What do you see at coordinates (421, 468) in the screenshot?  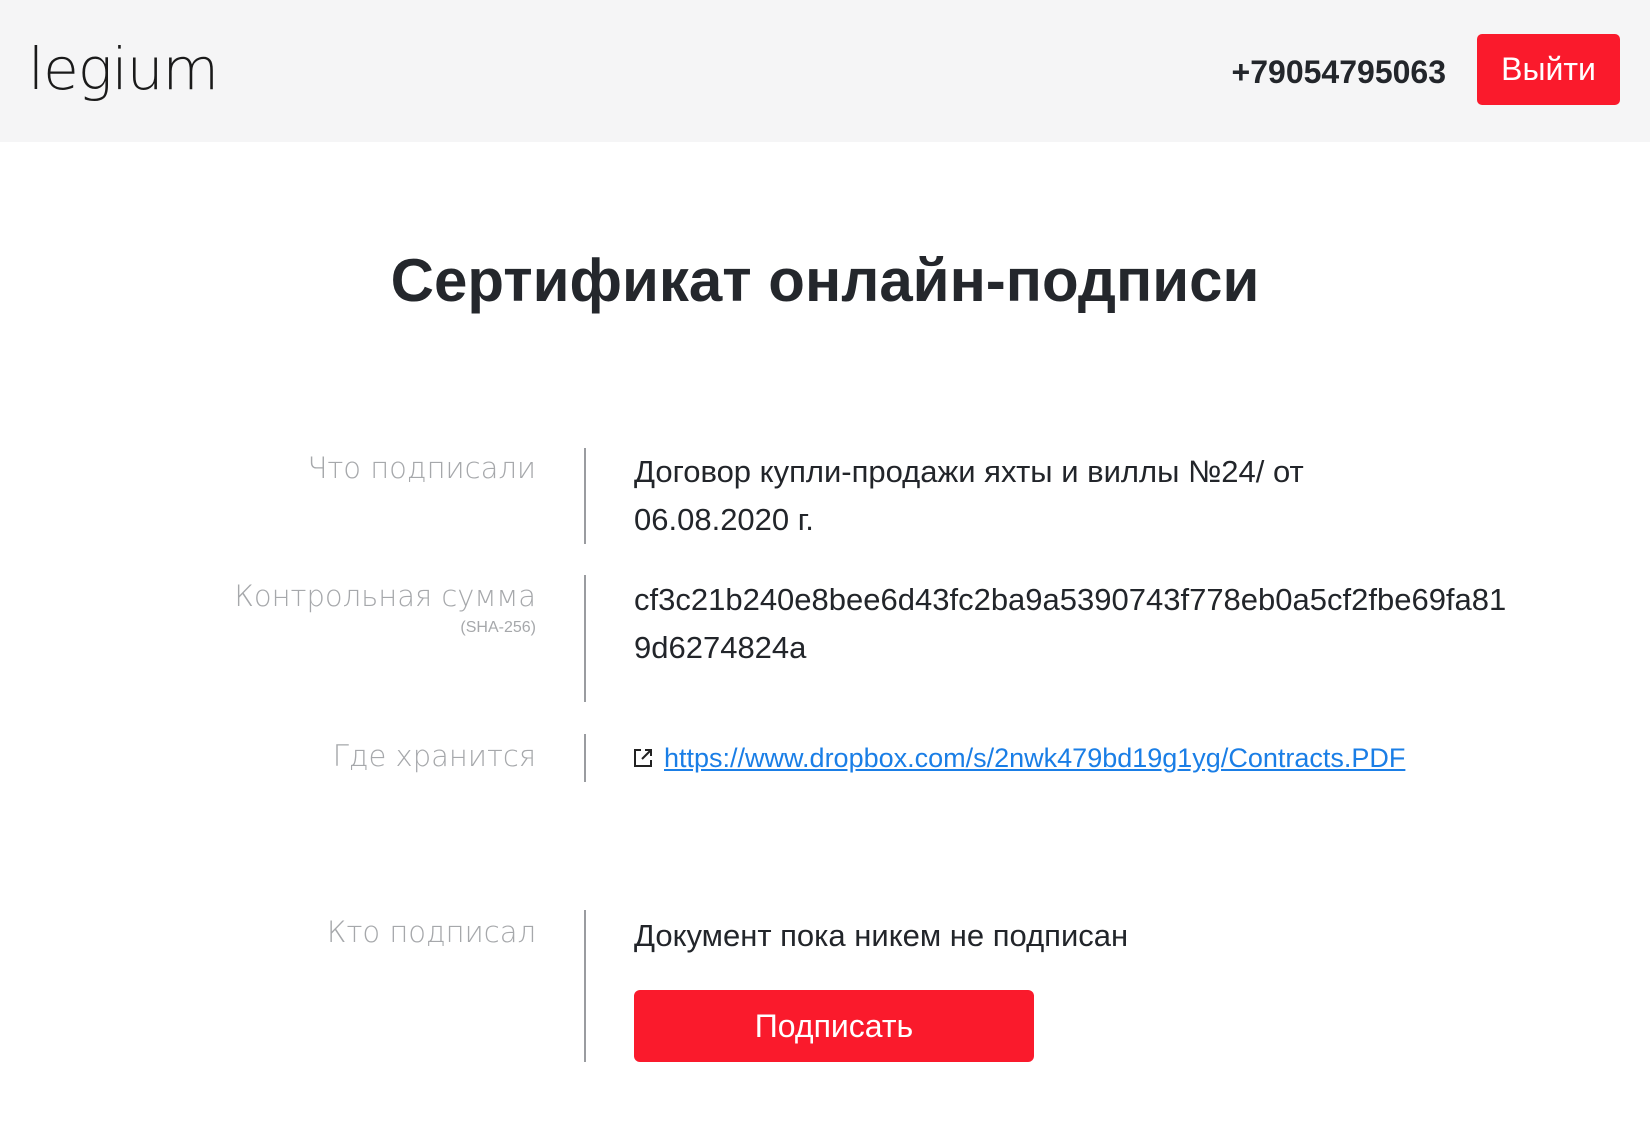 I see `what-signed-label: Что подписали` at bounding box center [421, 468].